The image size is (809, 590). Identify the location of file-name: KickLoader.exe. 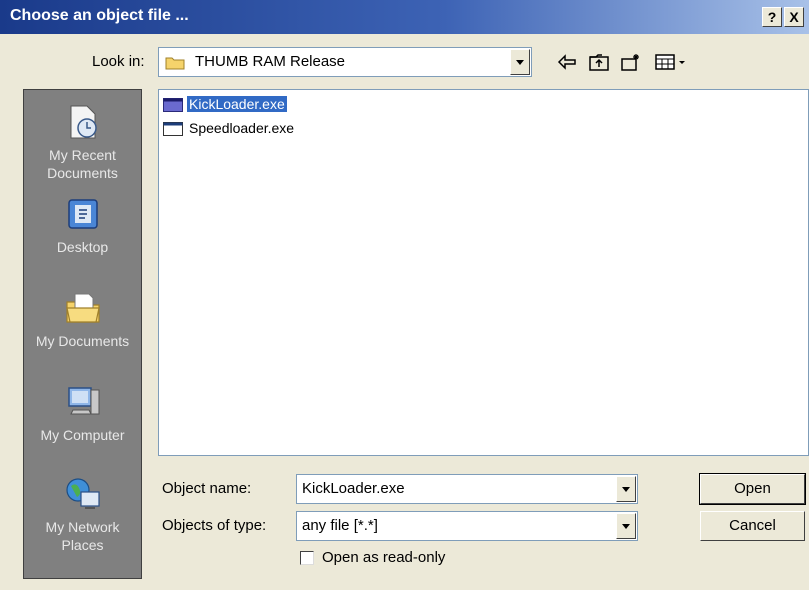
(237, 104).